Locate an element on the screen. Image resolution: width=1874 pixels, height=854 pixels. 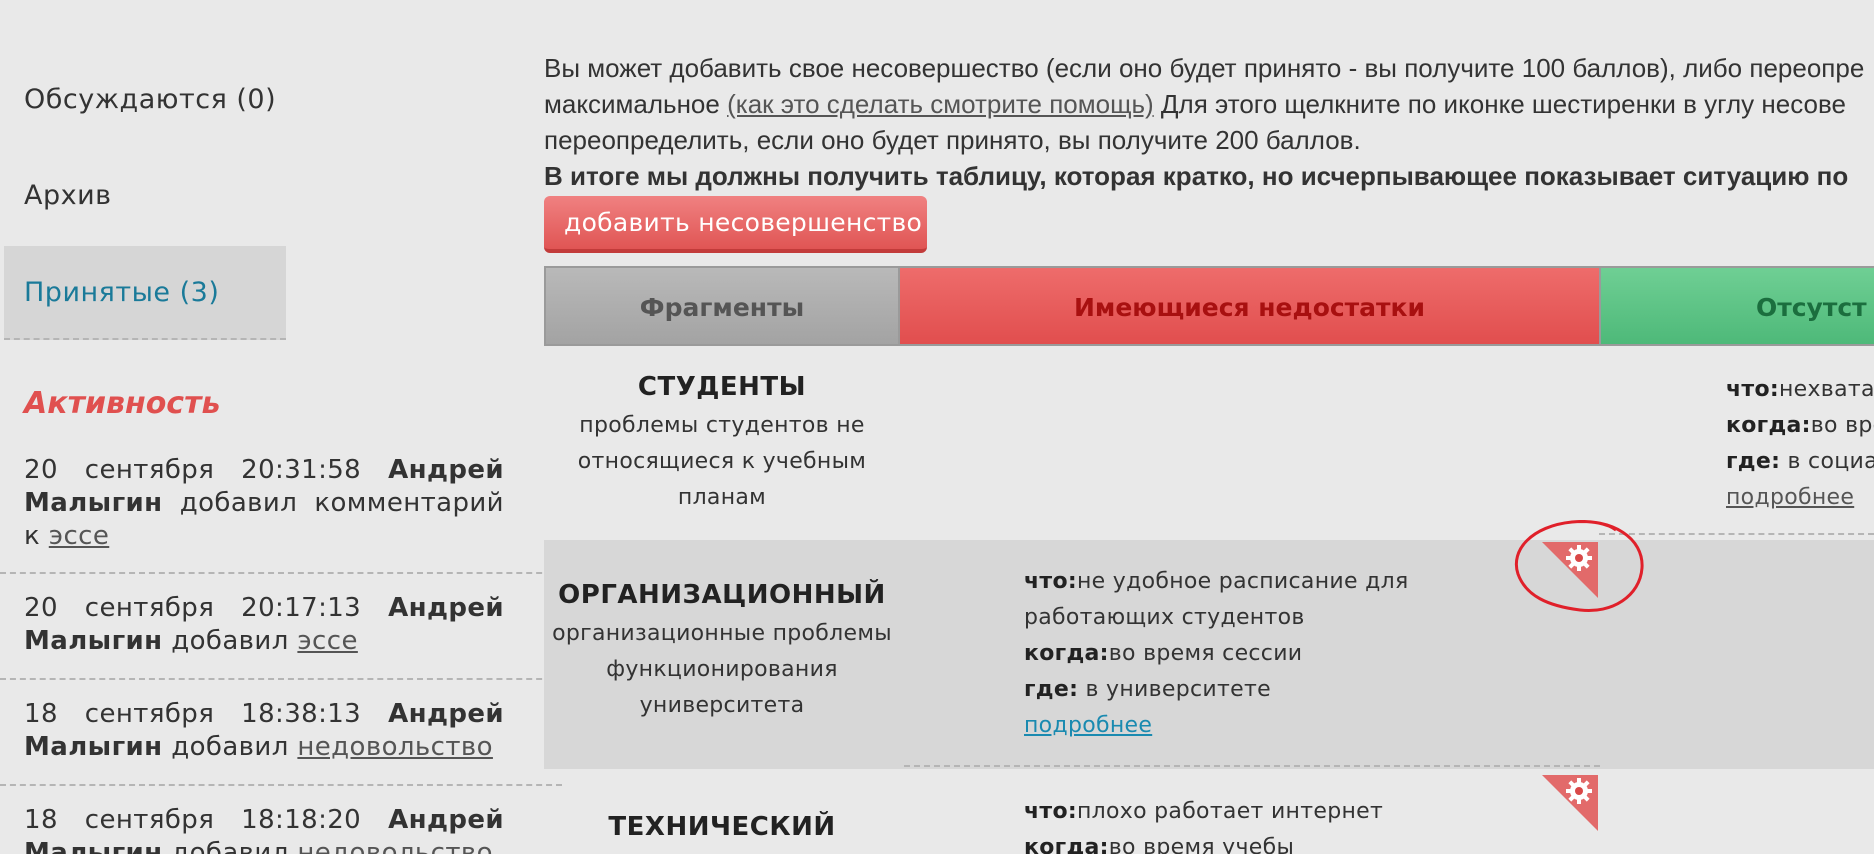
annotation-circle is located at coordinates (1579, 566).